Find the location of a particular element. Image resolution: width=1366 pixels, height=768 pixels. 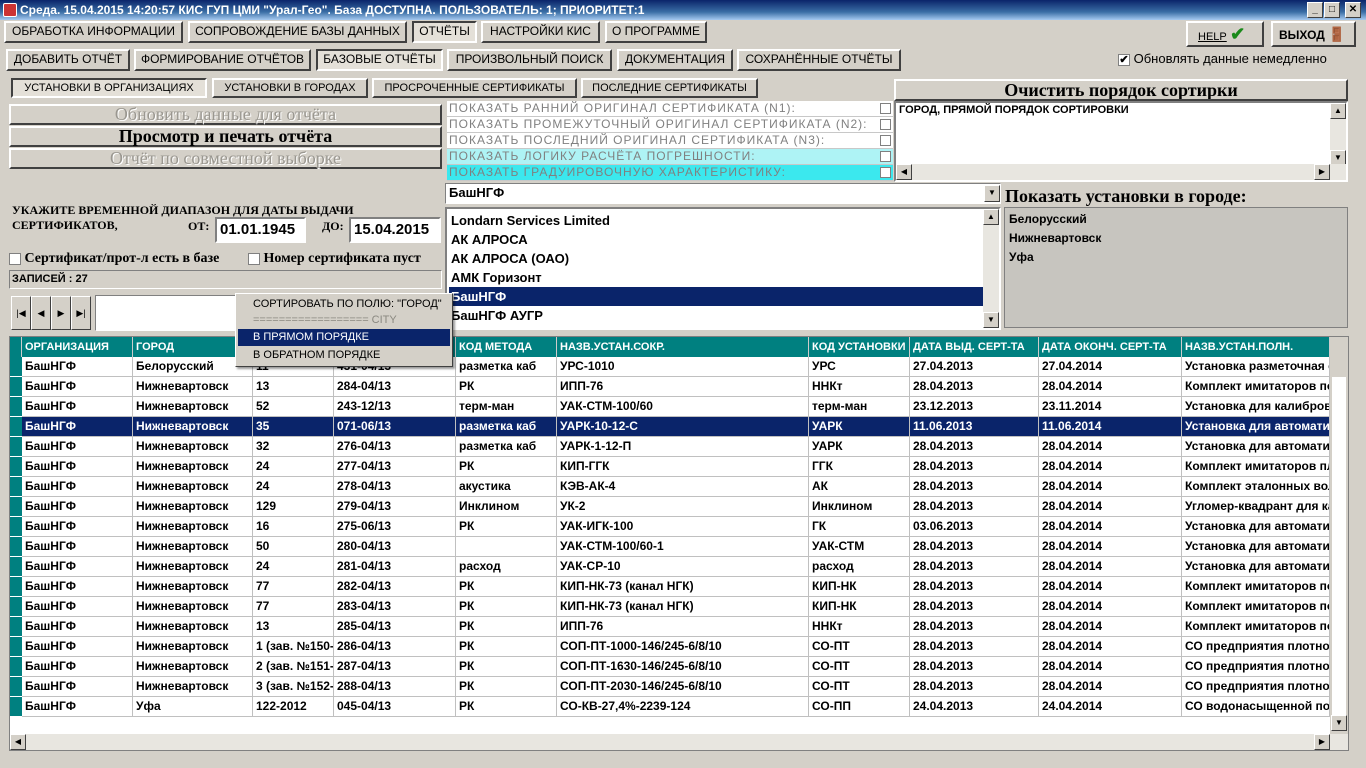

scroll-up-icon: ▲ is located at coordinates (991, 217).